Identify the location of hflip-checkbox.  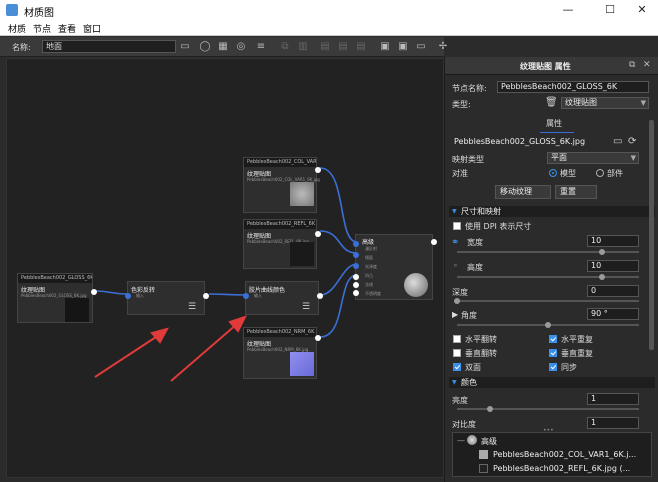
(457, 339).